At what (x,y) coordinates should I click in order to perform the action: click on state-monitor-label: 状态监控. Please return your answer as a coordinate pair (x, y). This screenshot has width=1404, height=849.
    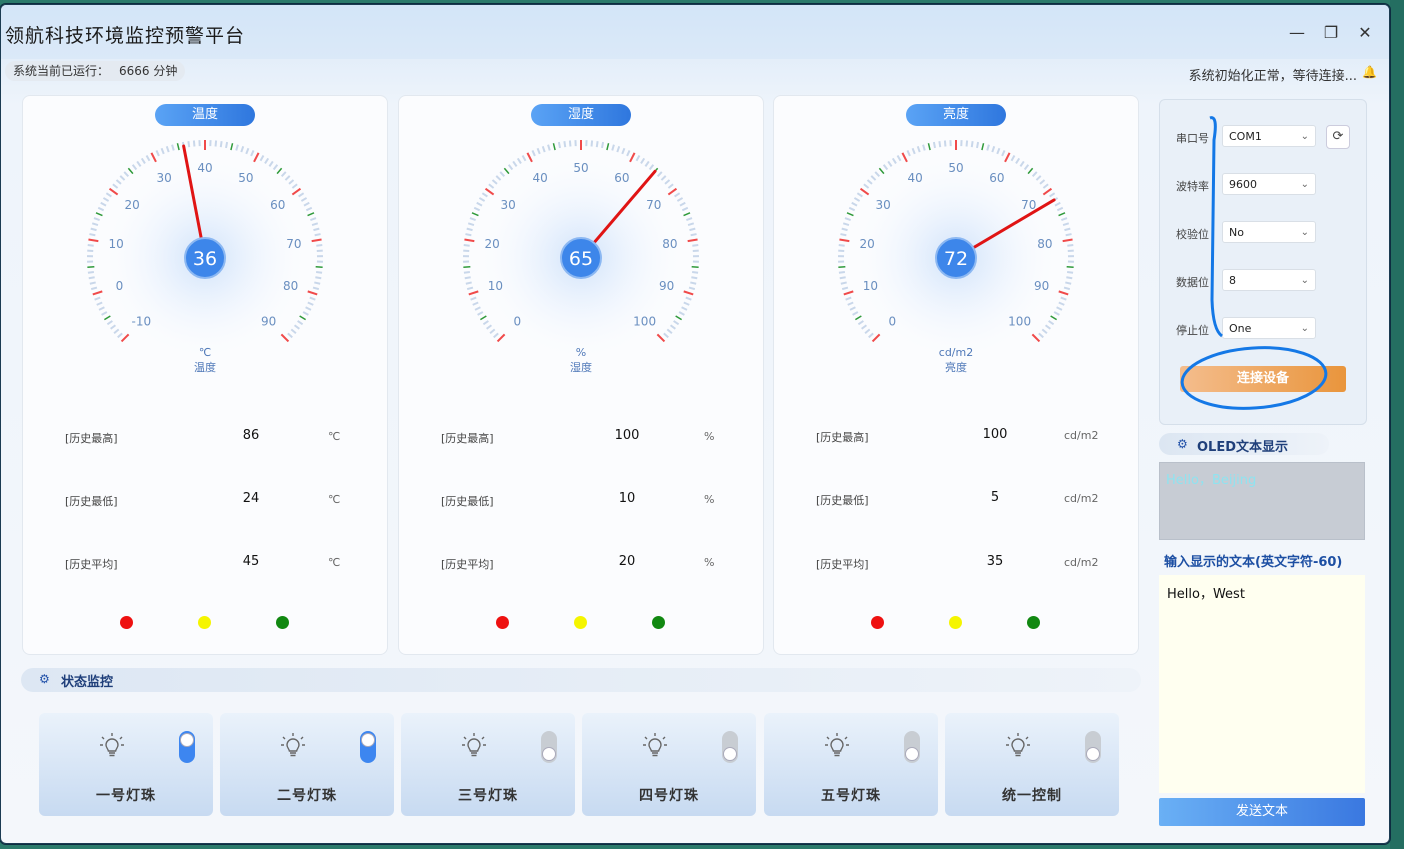
    Looking at the image, I should click on (87, 682).